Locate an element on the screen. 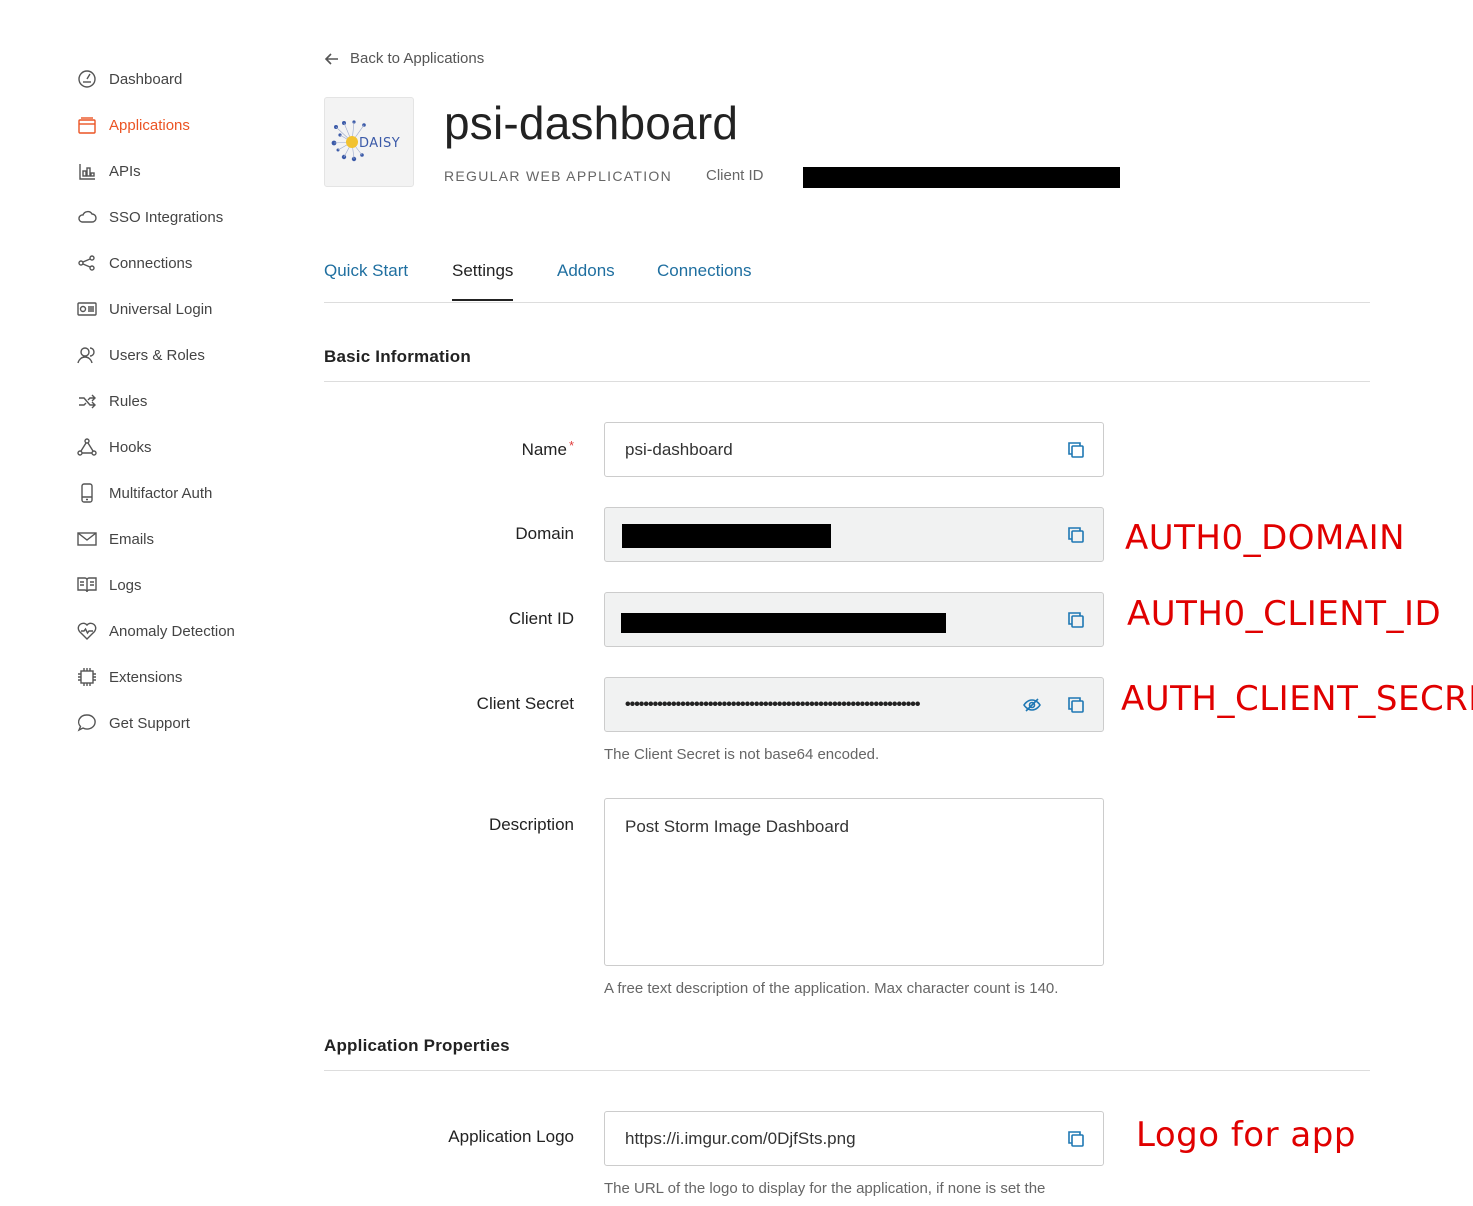  sidebar-item-sso-integrations: SSO Integrations is located at coordinates (186, 217).